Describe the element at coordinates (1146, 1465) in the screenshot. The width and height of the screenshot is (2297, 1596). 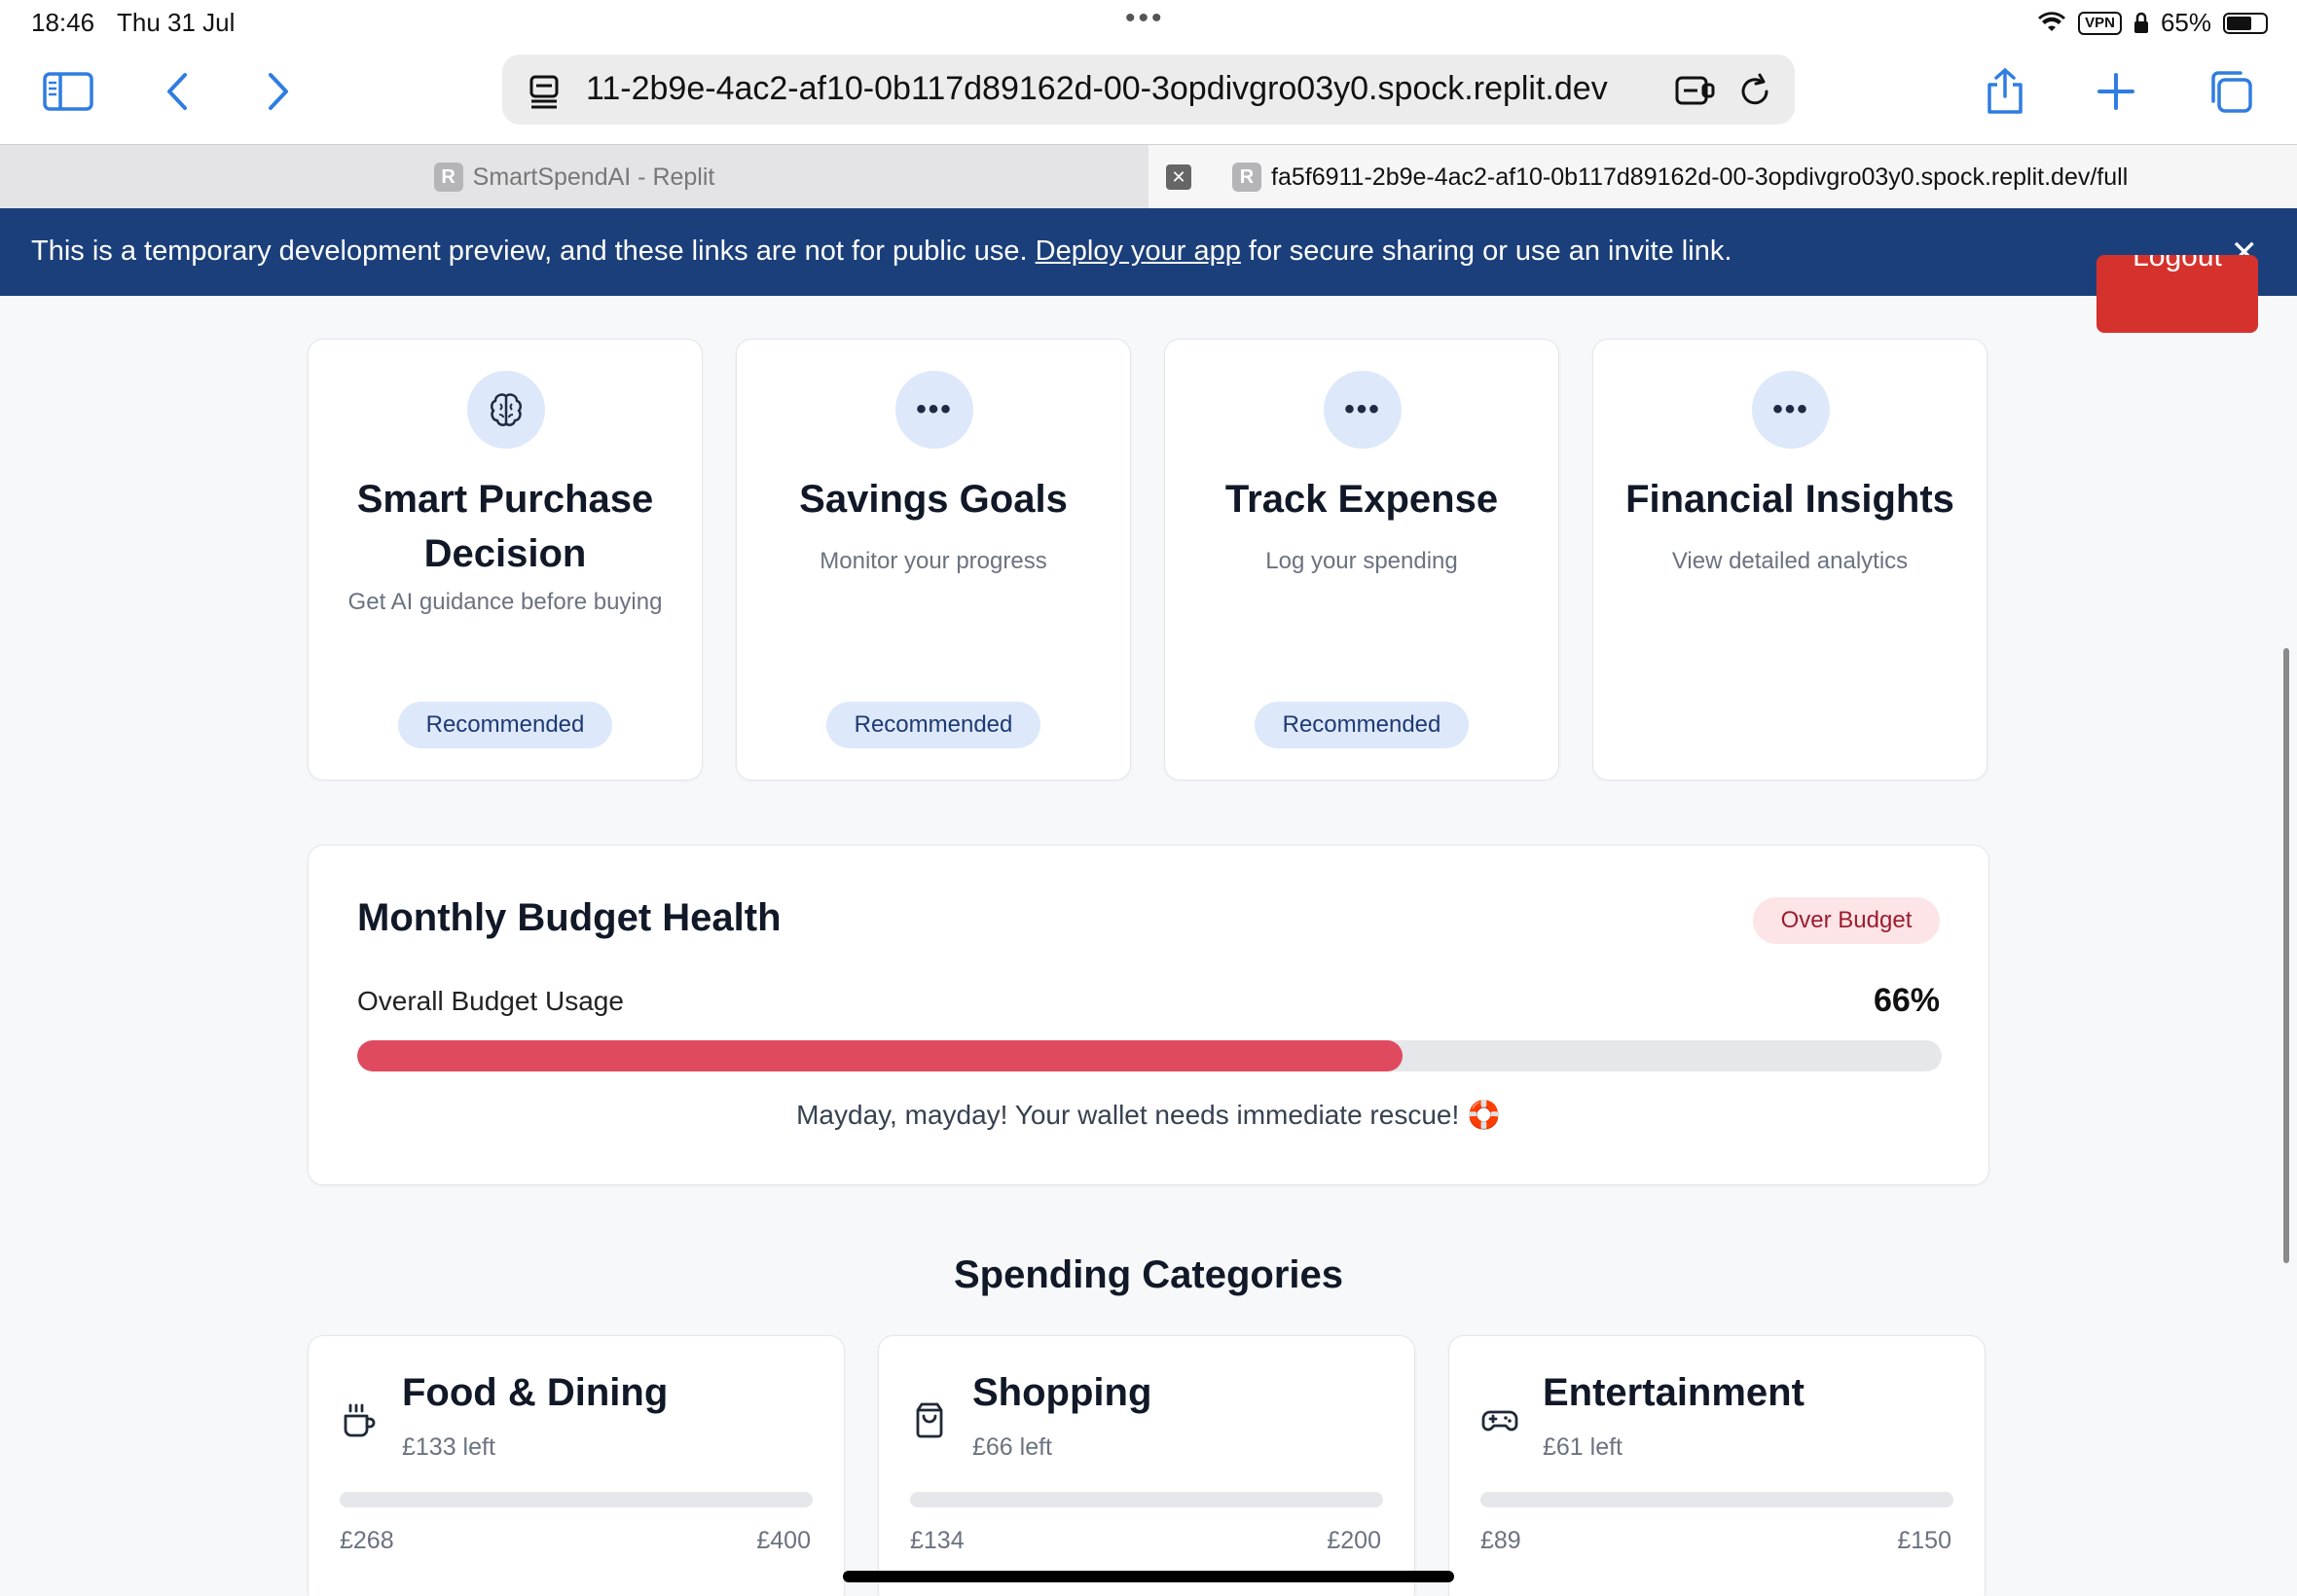
I see `category-card-shopping: Shopping £66 left £134 £200` at that location.